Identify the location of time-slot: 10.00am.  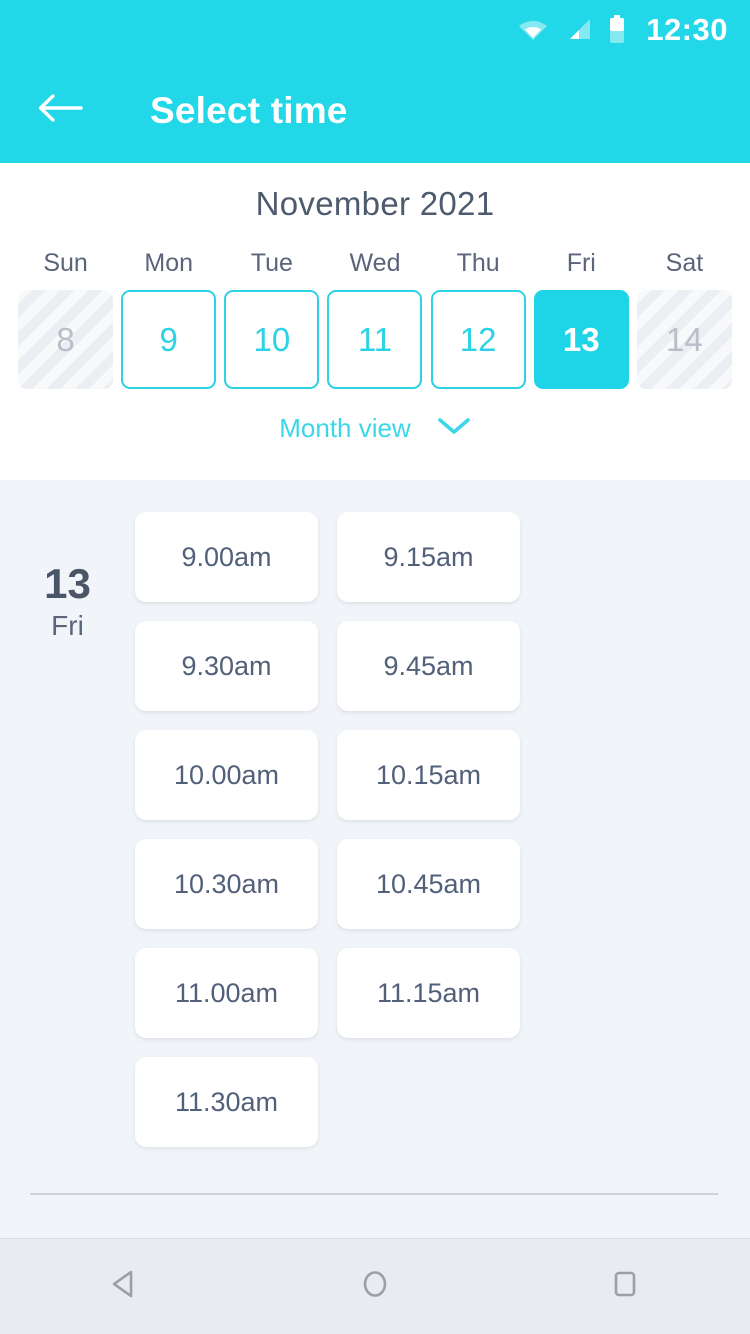
(226, 775).